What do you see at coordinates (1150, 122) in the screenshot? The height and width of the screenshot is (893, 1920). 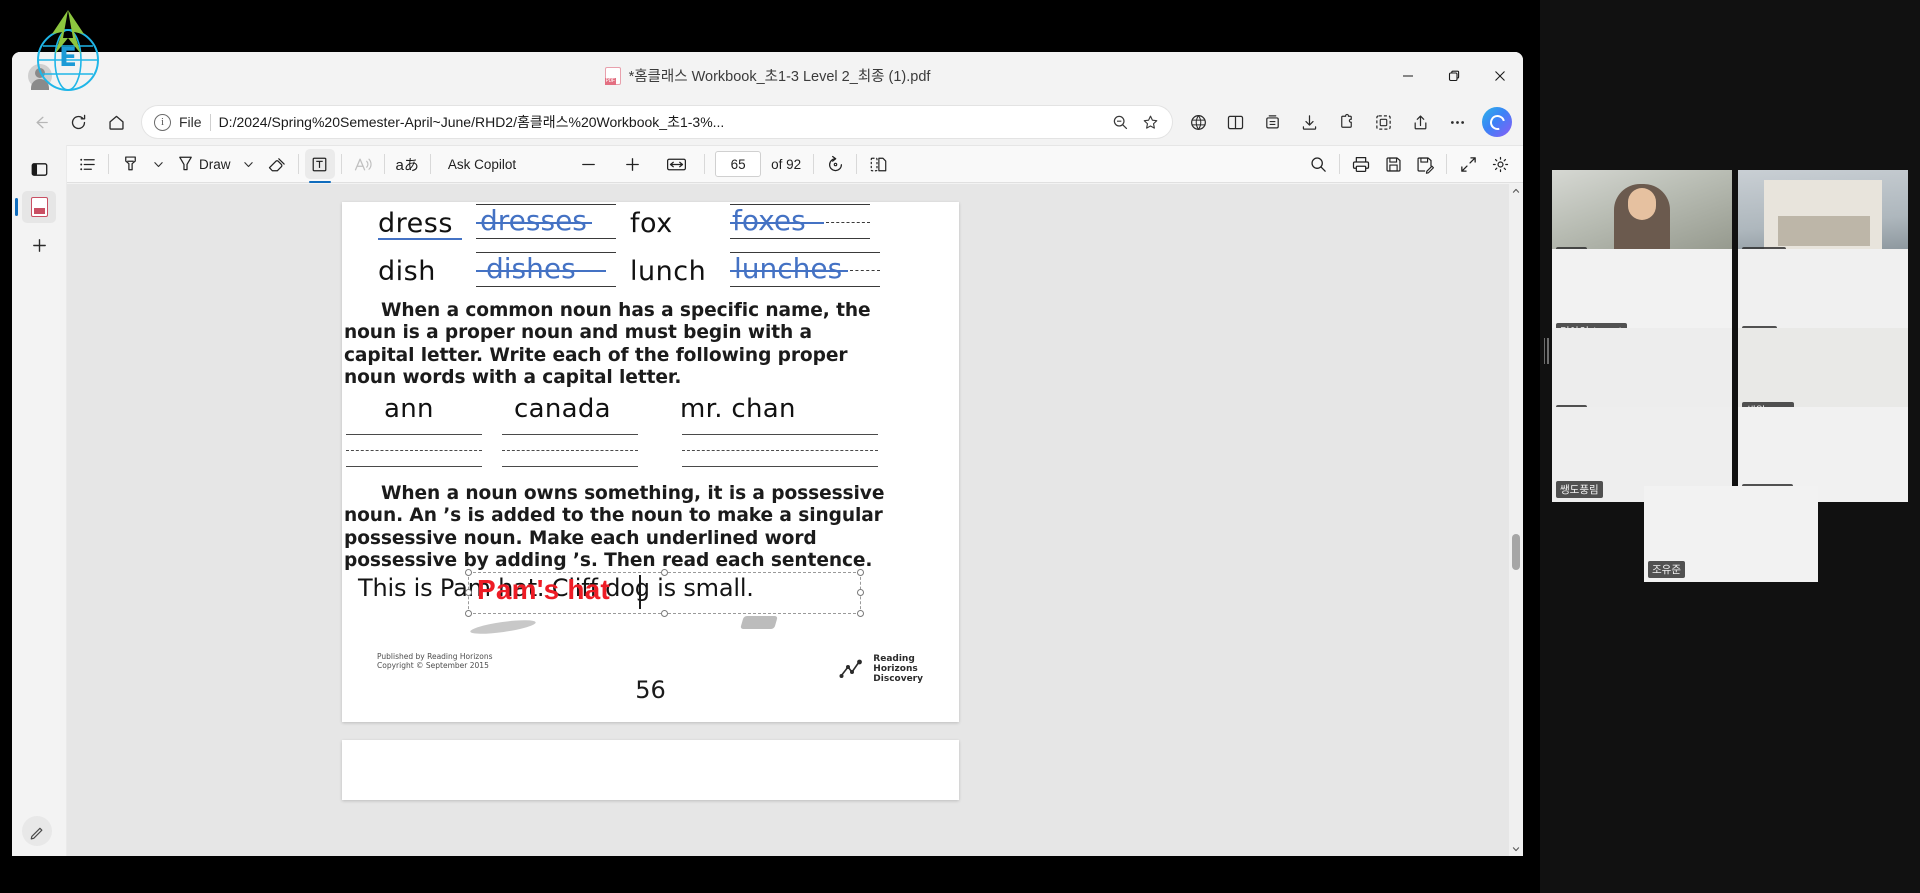 I see `favorite-star-icon` at bounding box center [1150, 122].